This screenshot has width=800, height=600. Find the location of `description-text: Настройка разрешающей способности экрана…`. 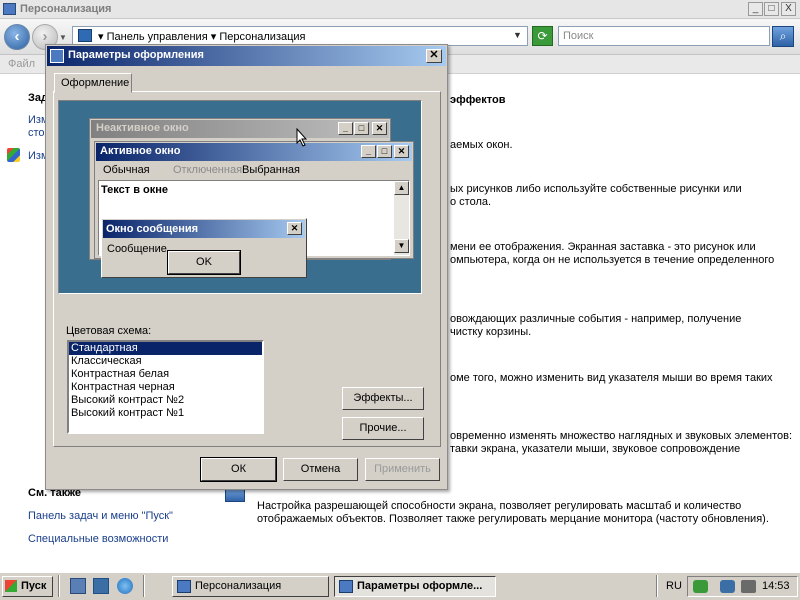

description-text: Настройка разрешающей способности экрана… is located at coordinates (499, 506).